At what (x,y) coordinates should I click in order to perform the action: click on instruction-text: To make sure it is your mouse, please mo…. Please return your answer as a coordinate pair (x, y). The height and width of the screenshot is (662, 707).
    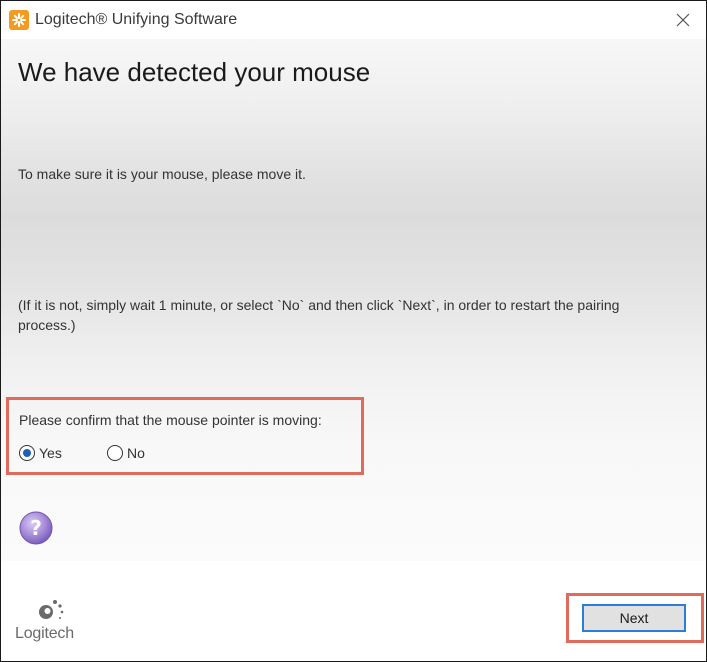
    Looking at the image, I should click on (162, 174).